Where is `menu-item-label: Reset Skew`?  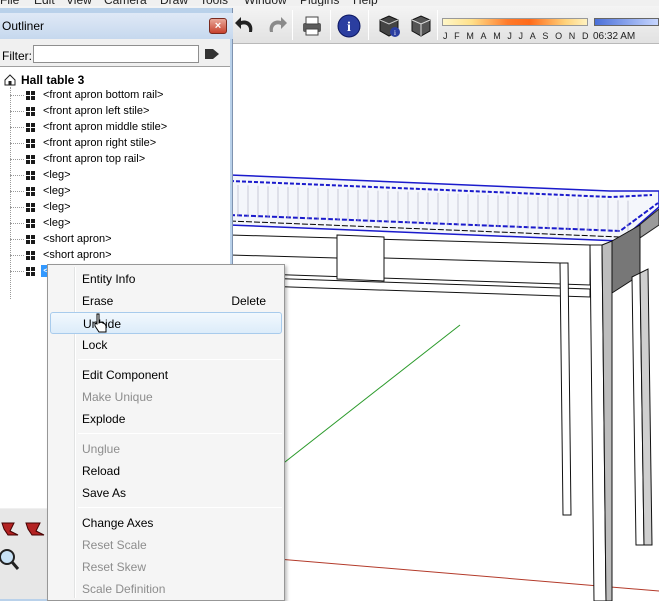 menu-item-label: Reset Skew is located at coordinates (114, 567).